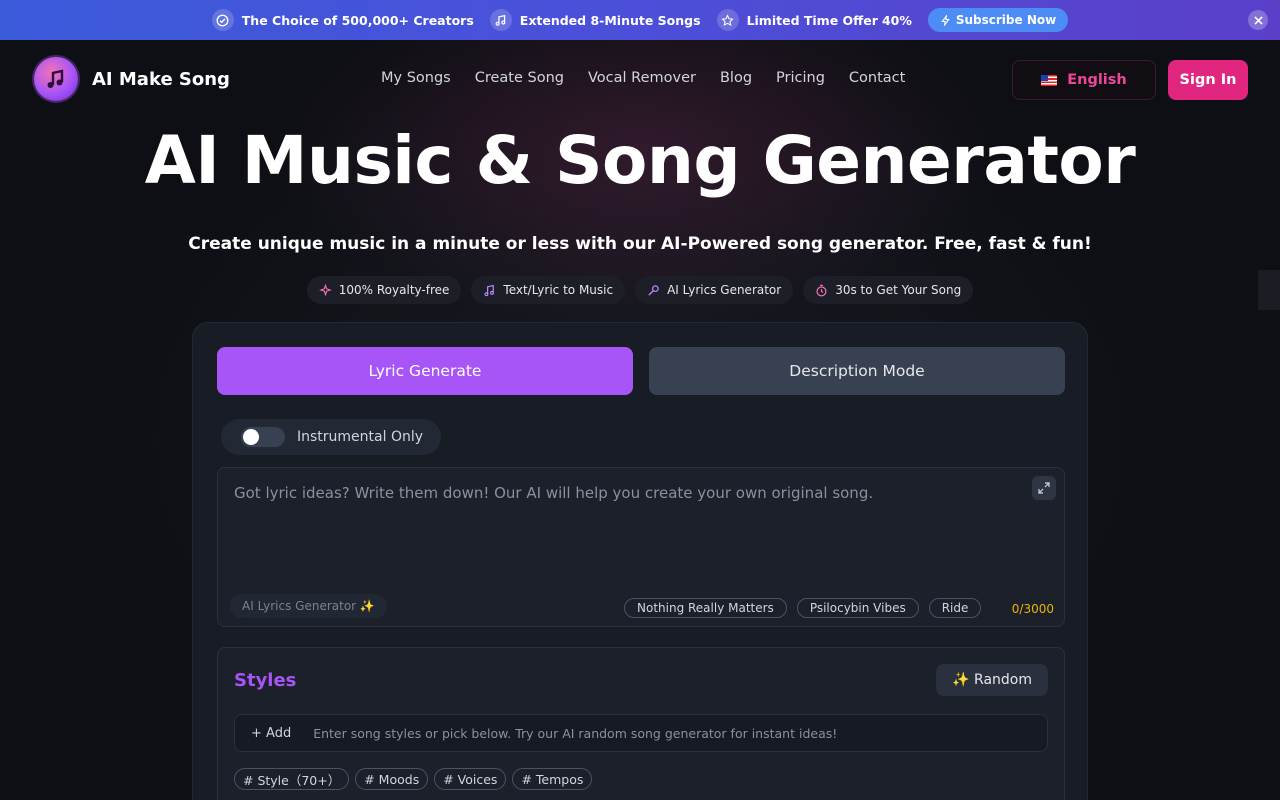  Describe the element at coordinates (663, 733) in the screenshot. I see `style-input` at that location.